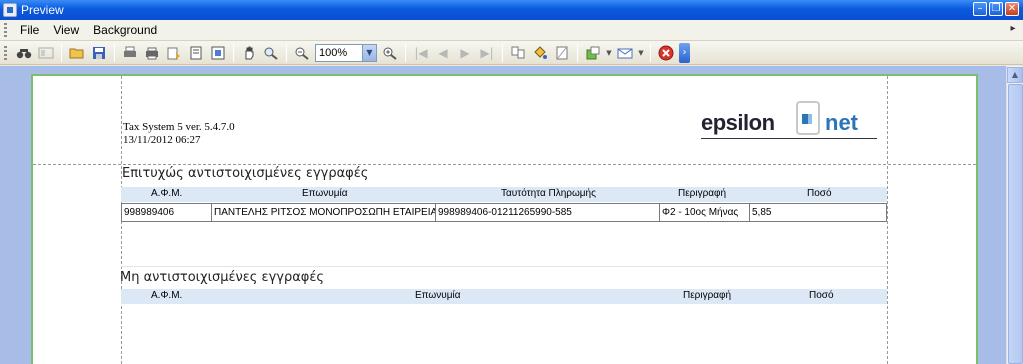 The width and height of the screenshot is (1023, 364). What do you see at coordinates (152, 53) in the screenshot?
I see `print-icon` at bounding box center [152, 53].